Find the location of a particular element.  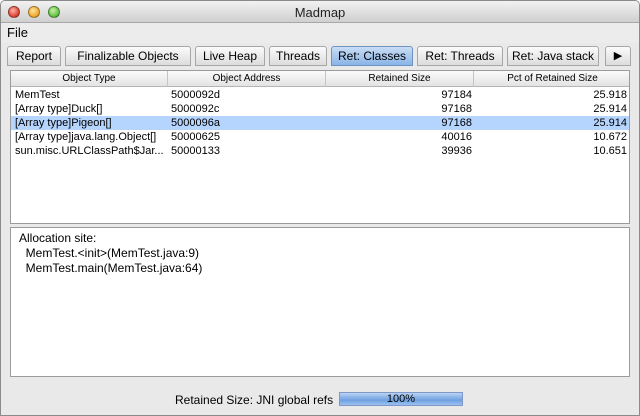

cell-object-address: 5000096a is located at coordinates (195, 123).